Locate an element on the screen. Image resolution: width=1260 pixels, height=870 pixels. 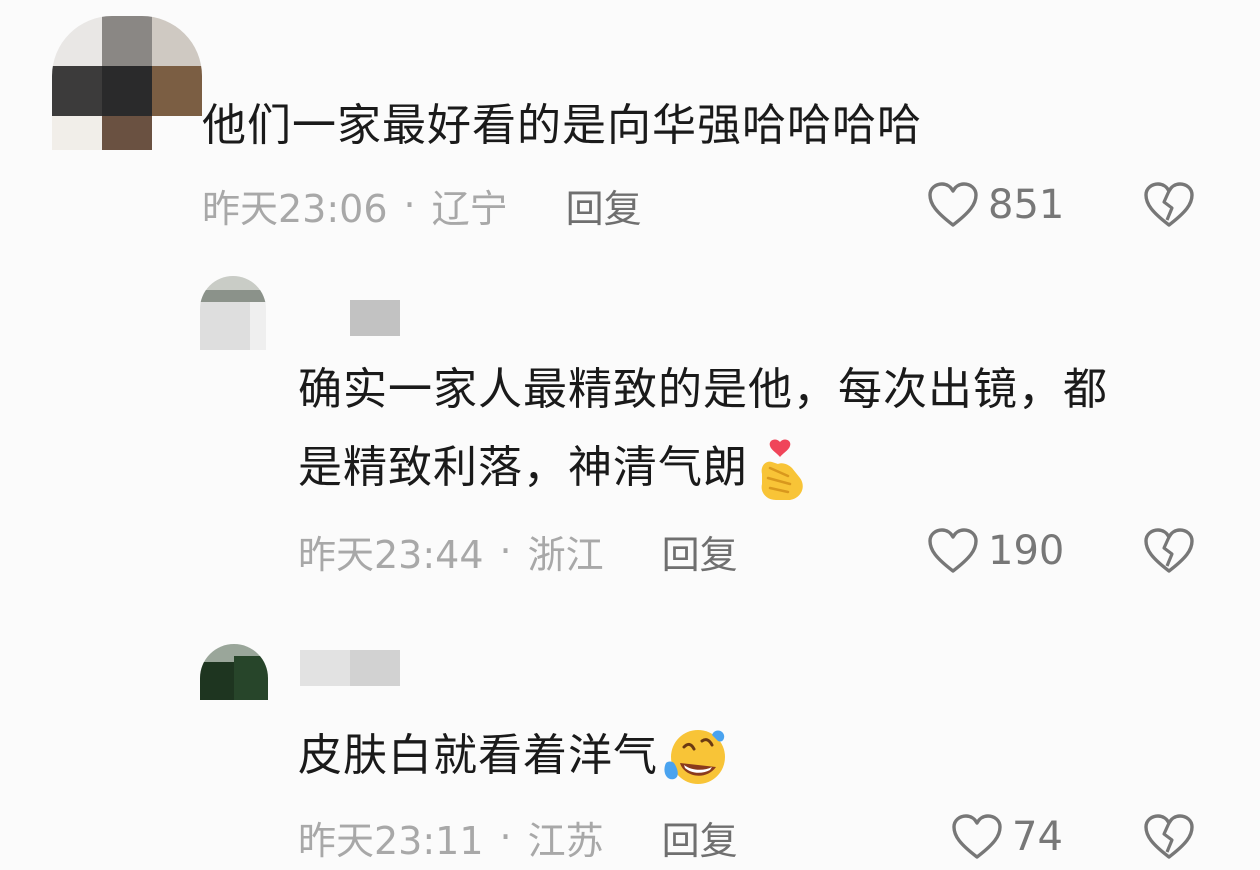
like-count: 851 is located at coordinates (1026, 205).